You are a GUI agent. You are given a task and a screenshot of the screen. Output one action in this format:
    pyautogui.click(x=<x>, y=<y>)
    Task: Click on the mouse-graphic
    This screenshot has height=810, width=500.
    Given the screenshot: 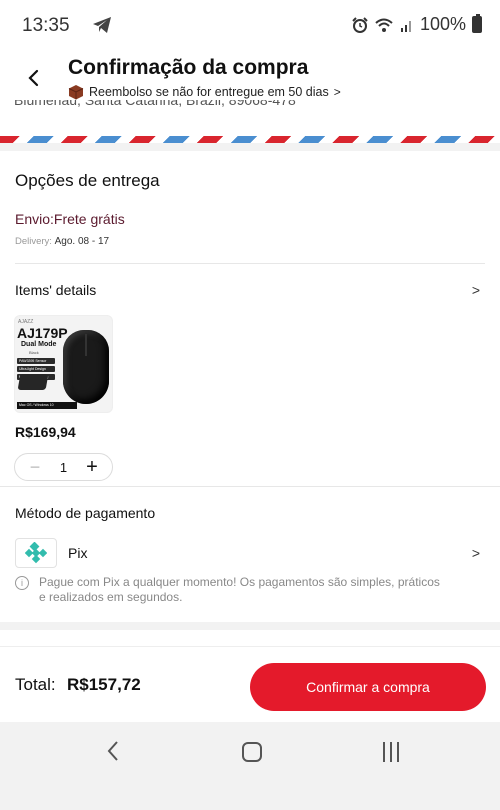 What is the action you would take?
    pyautogui.click(x=86, y=367)
    